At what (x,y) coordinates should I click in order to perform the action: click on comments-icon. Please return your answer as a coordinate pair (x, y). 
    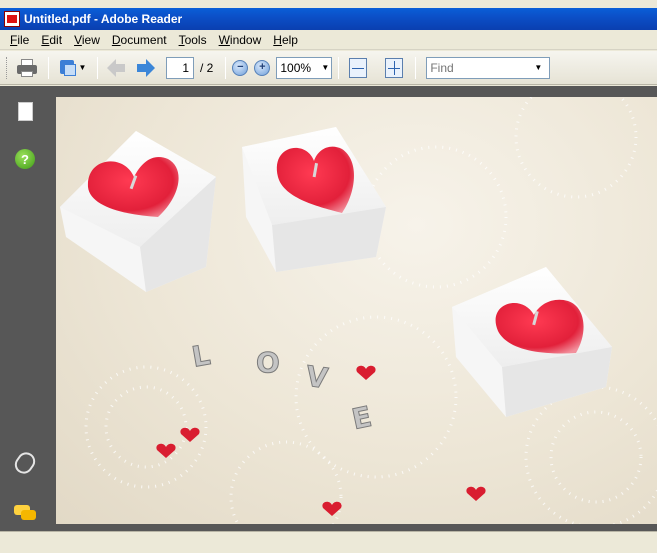
    Looking at the image, I should click on (25, 513).